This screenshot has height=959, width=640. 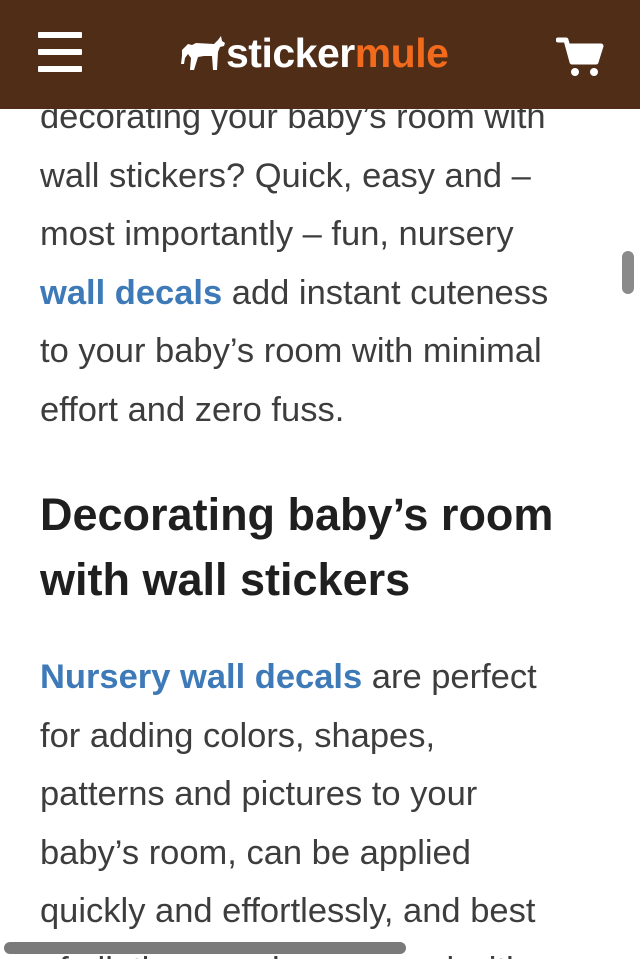 What do you see at coordinates (385, 292) in the screenshot?
I see `text-line: add instant cuteness` at bounding box center [385, 292].